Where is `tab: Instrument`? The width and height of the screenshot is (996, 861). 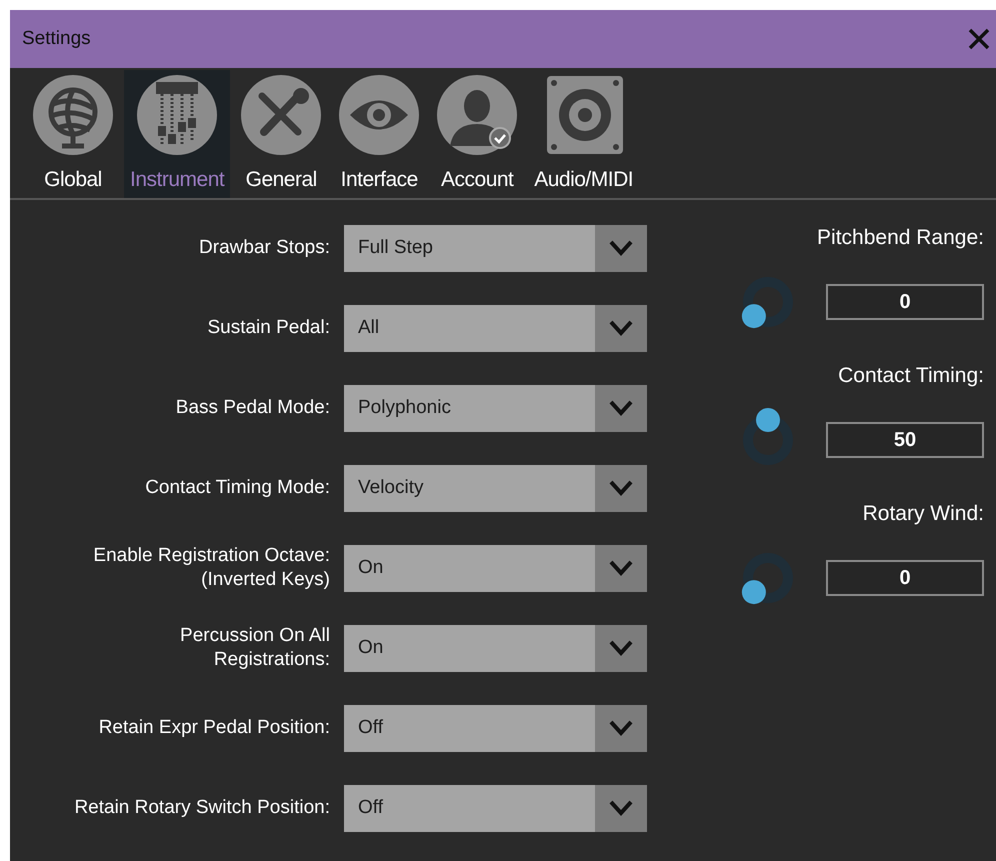 tab: Instrument is located at coordinates (177, 180).